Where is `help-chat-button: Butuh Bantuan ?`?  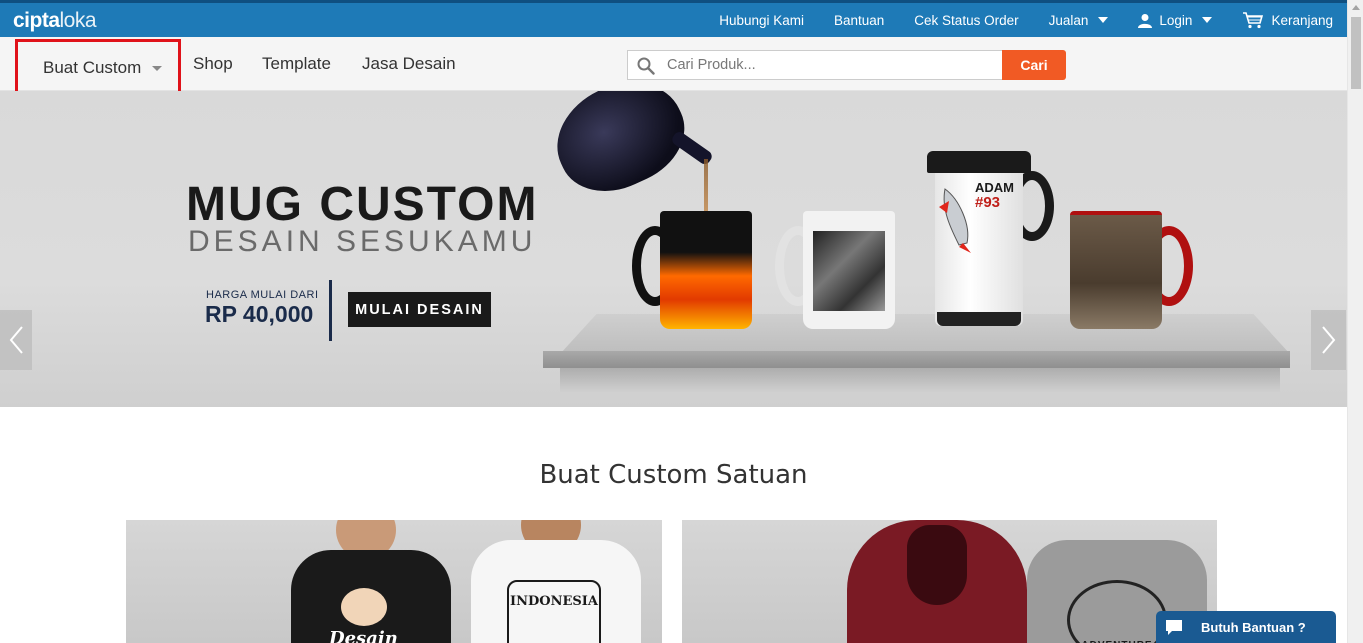 help-chat-button: Butuh Bantuan ? is located at coordinates (1246, 627).